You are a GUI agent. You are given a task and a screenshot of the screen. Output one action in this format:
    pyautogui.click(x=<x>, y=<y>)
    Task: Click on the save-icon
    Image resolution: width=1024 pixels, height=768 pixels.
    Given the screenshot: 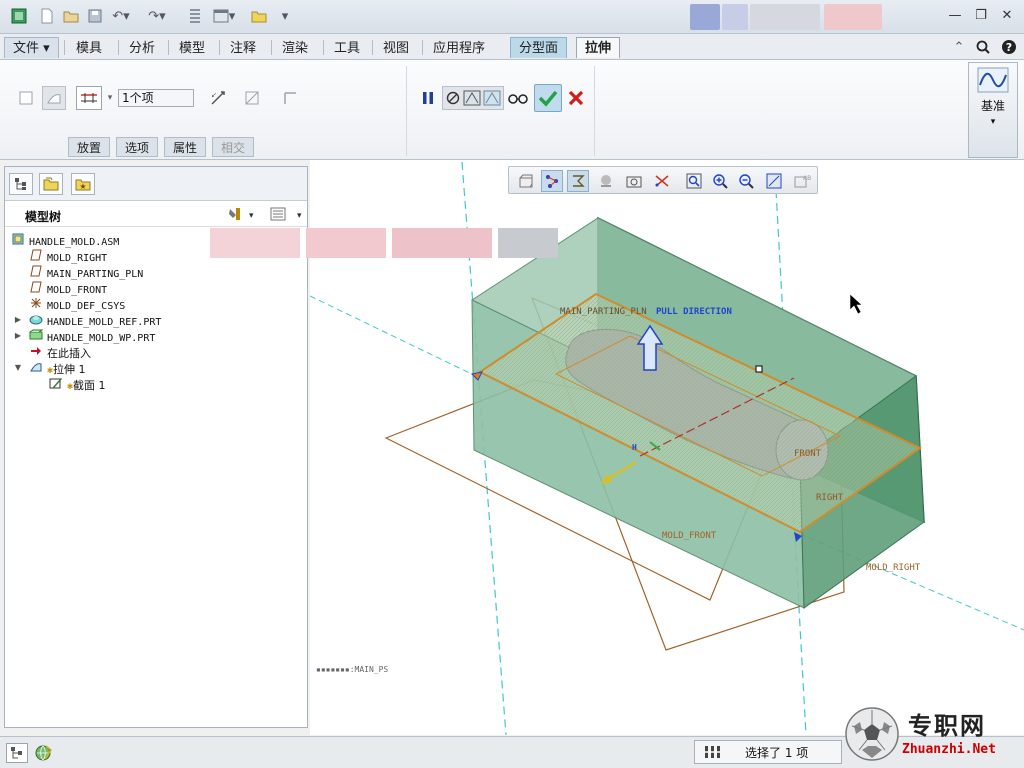 What is the action you would take?
    pyautogui.click(x=95, y=16)
    